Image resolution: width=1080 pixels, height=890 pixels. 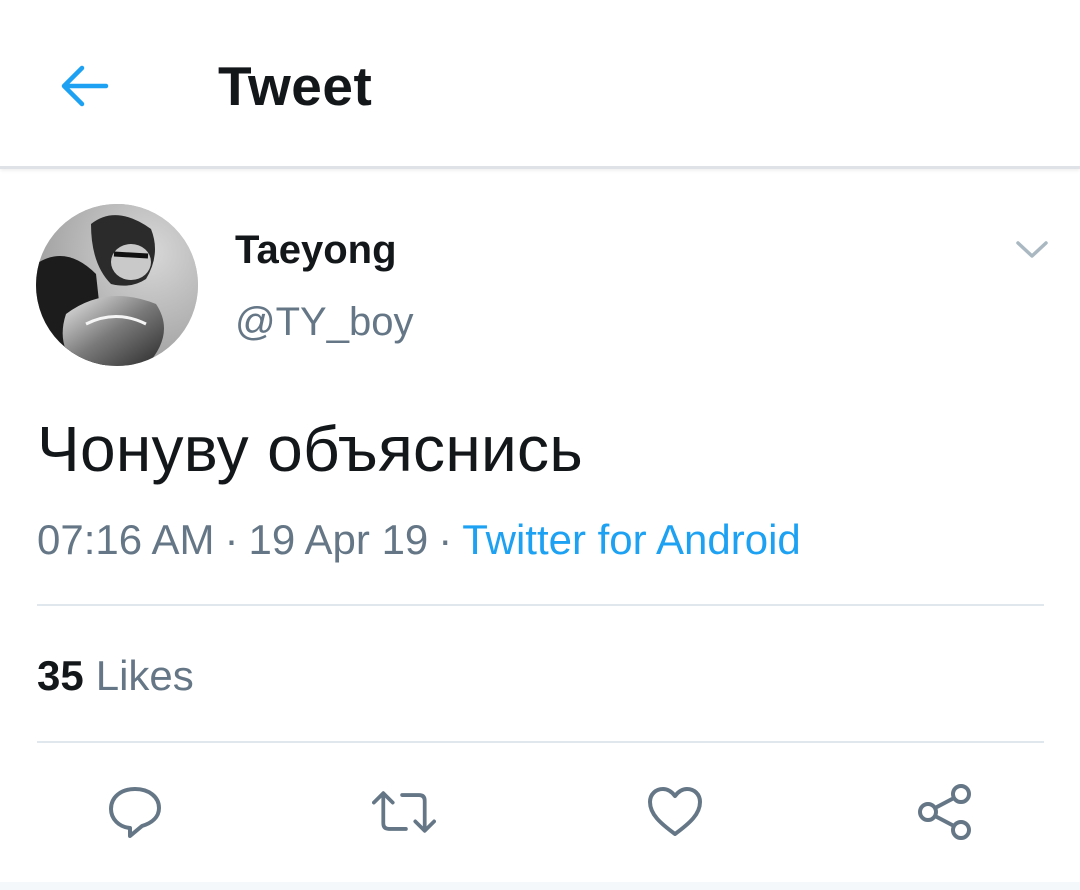 I want to click on share-icon, so click(x=944, y=812).